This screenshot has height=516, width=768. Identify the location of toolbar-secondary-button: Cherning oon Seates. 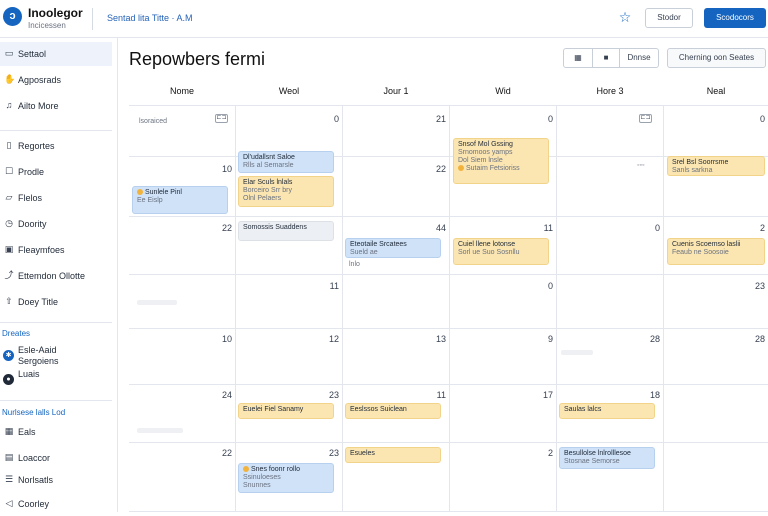
(716, 58).